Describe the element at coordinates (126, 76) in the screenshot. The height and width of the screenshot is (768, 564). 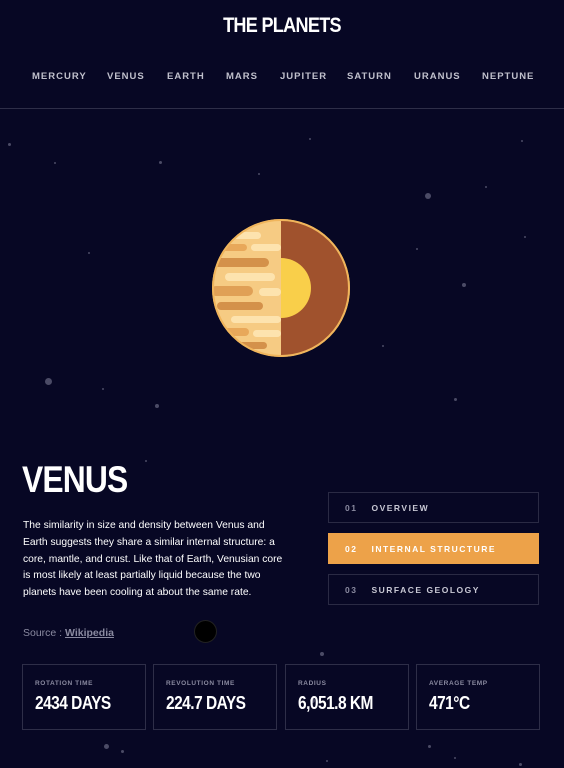
I see `nav-item-venus: VENUS` at that location.